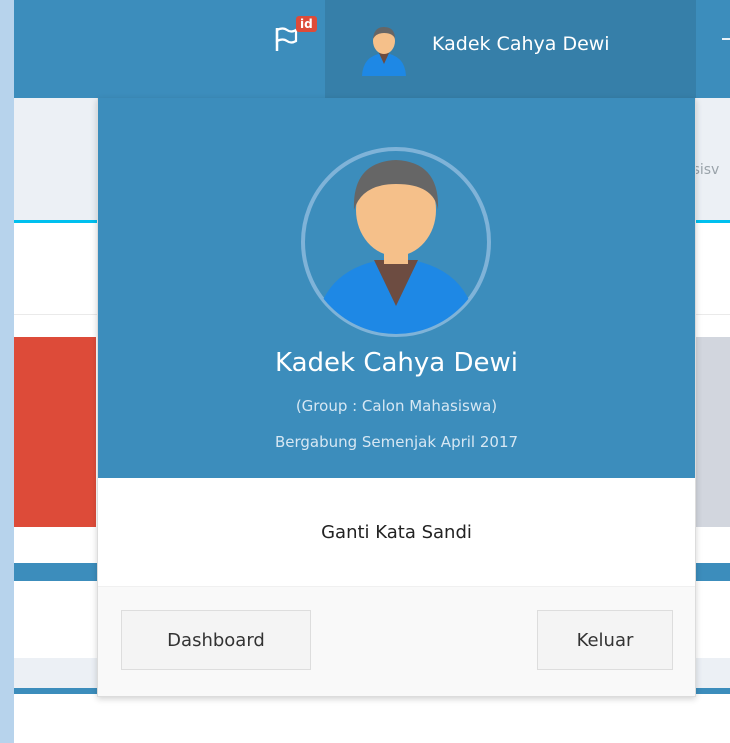 The height and width of the screenshot is (743, 730). What do you see at coordinates (396, 363) in the screenshot?
I see `dropdown-user-name: Kadek Cahya Dewi` at bounding box center [396, 363].